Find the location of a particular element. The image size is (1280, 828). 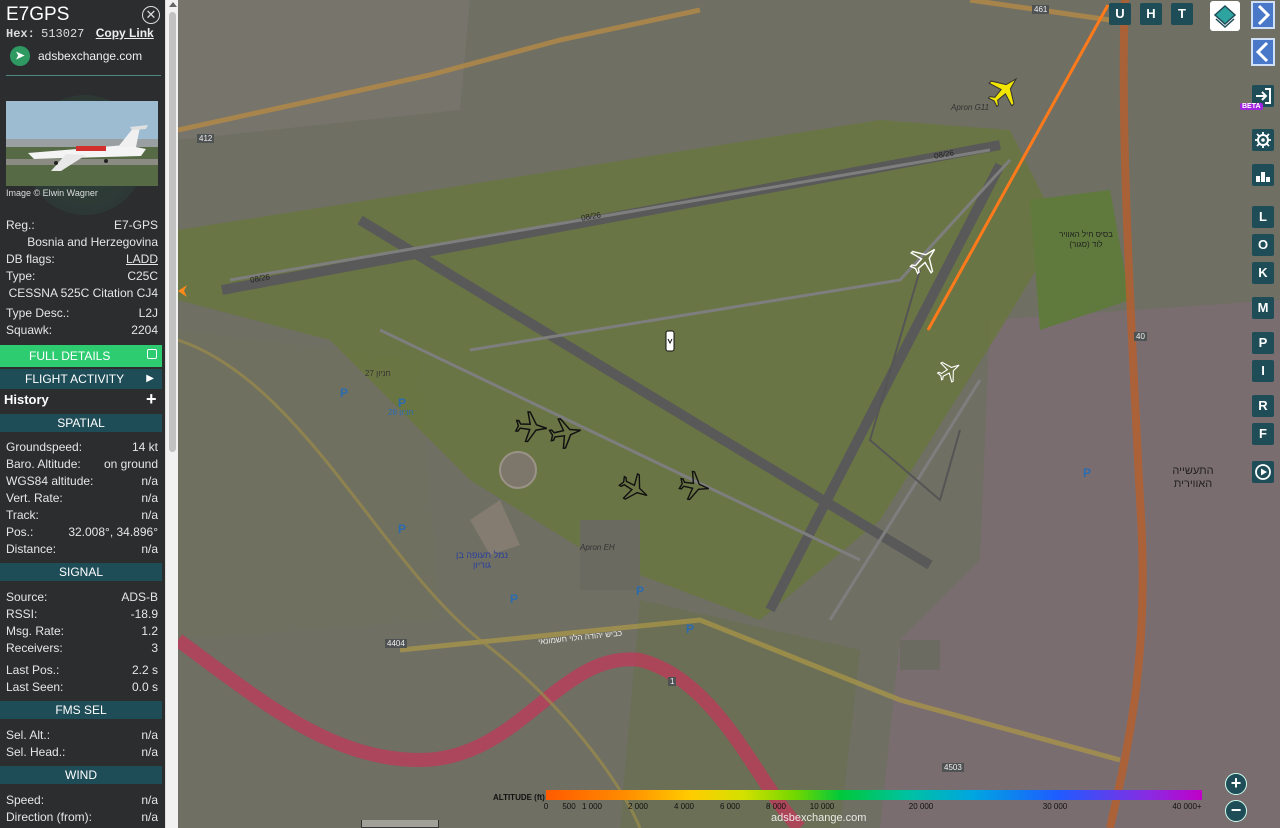

road-1-shield: 1 is located at coordinates (672, 681).